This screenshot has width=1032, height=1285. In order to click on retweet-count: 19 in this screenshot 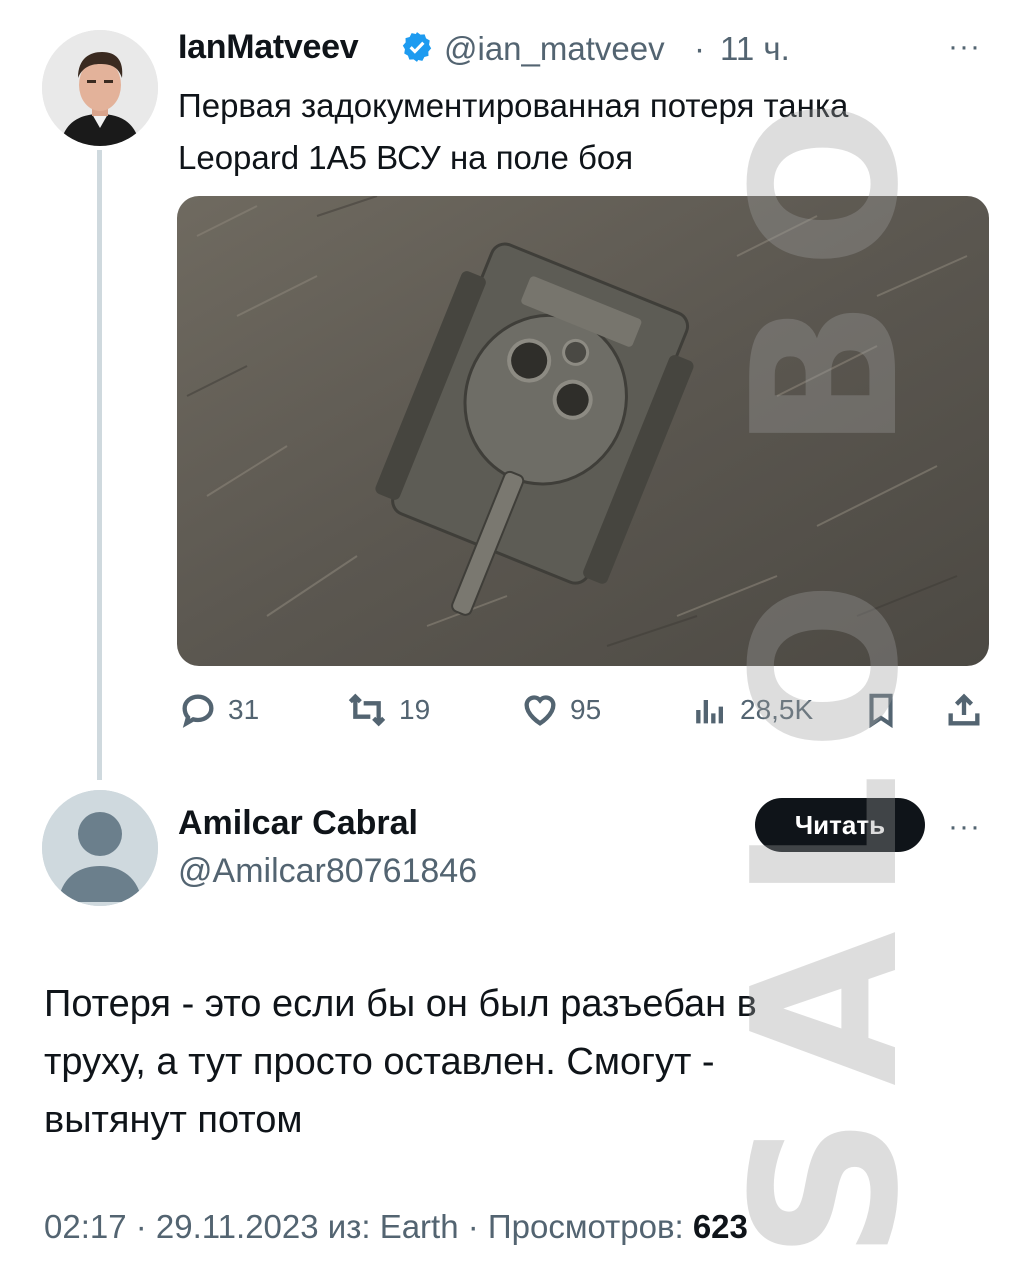, I will do `click(415, 709)`.